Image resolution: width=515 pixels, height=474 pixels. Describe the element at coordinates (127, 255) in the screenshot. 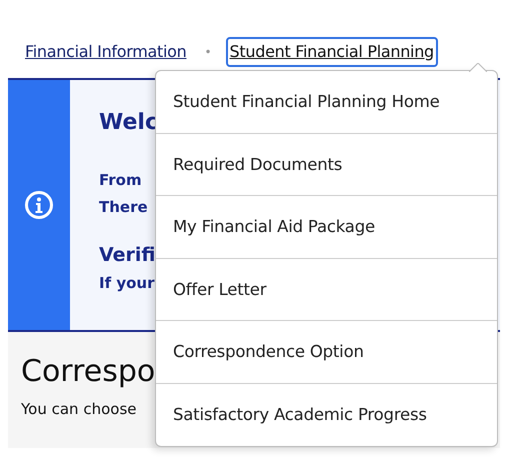

I see `alert-subtitle: Verifi` at that location.